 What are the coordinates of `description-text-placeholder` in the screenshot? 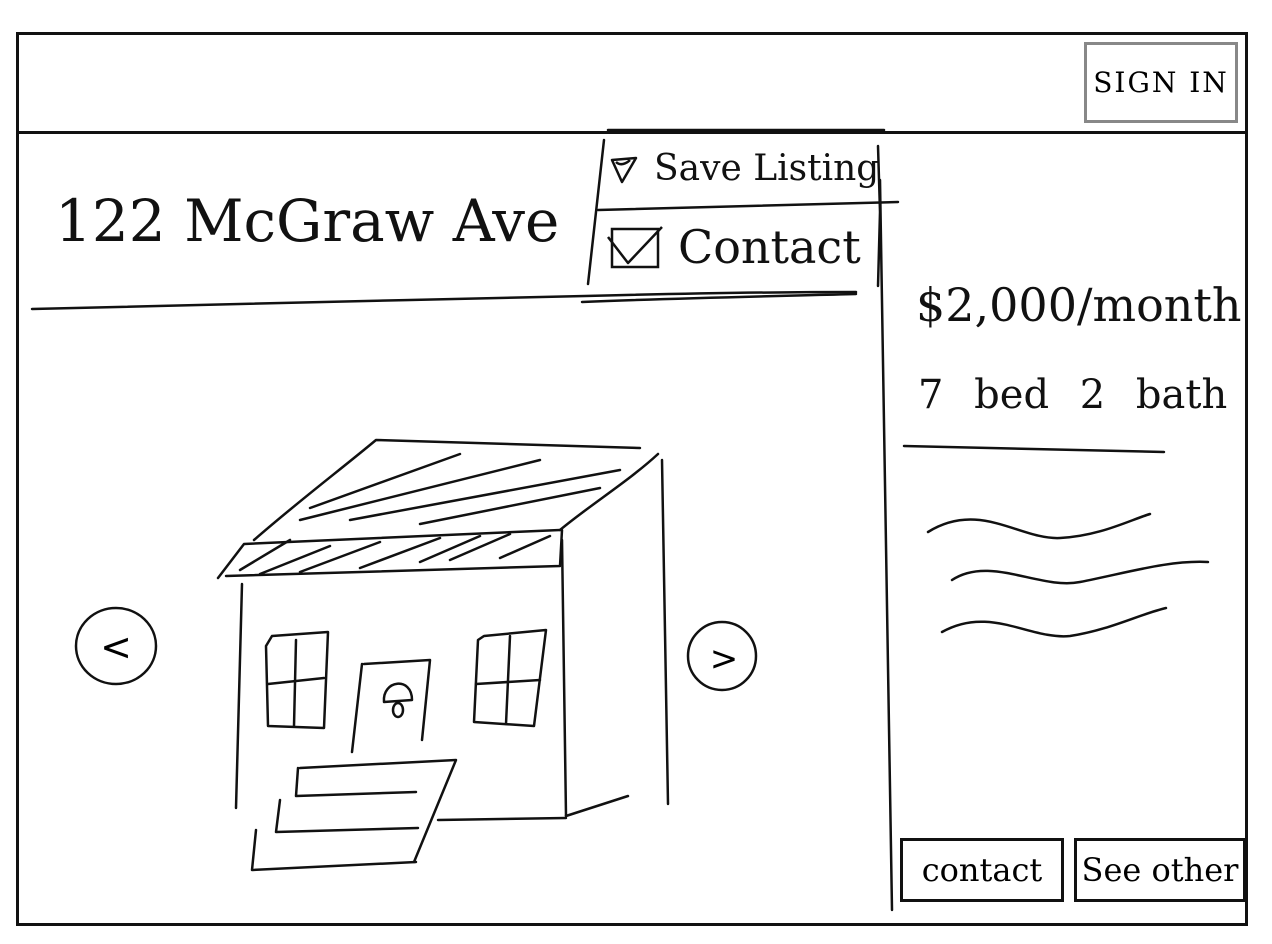 It's located at (1068, 575).